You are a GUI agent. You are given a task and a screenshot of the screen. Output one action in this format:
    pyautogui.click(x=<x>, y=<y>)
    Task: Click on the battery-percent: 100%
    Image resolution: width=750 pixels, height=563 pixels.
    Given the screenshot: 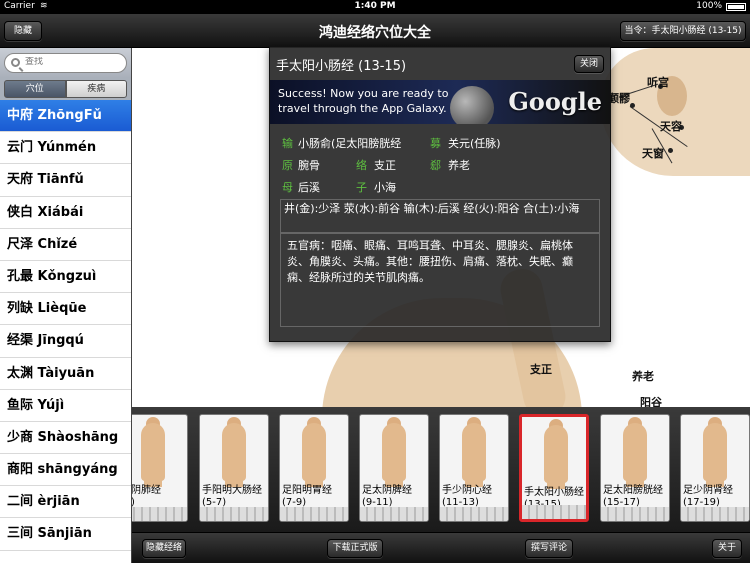 What is the action you would take?
    pyautogui.click(x=709, y=6)
    